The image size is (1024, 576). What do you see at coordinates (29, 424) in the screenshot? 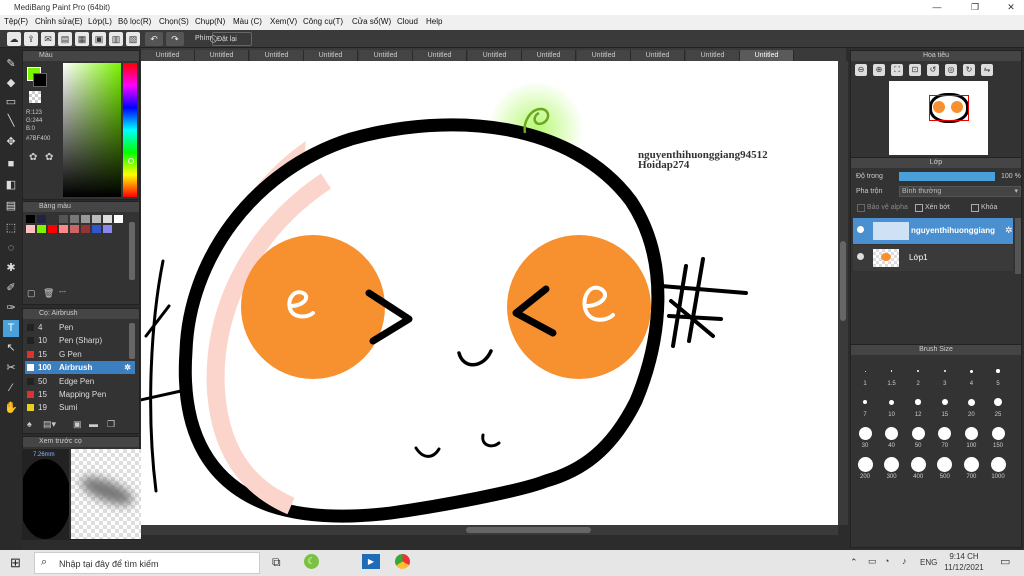
I see `add-brush-icon: ♠` at bounding box center [29, 424].